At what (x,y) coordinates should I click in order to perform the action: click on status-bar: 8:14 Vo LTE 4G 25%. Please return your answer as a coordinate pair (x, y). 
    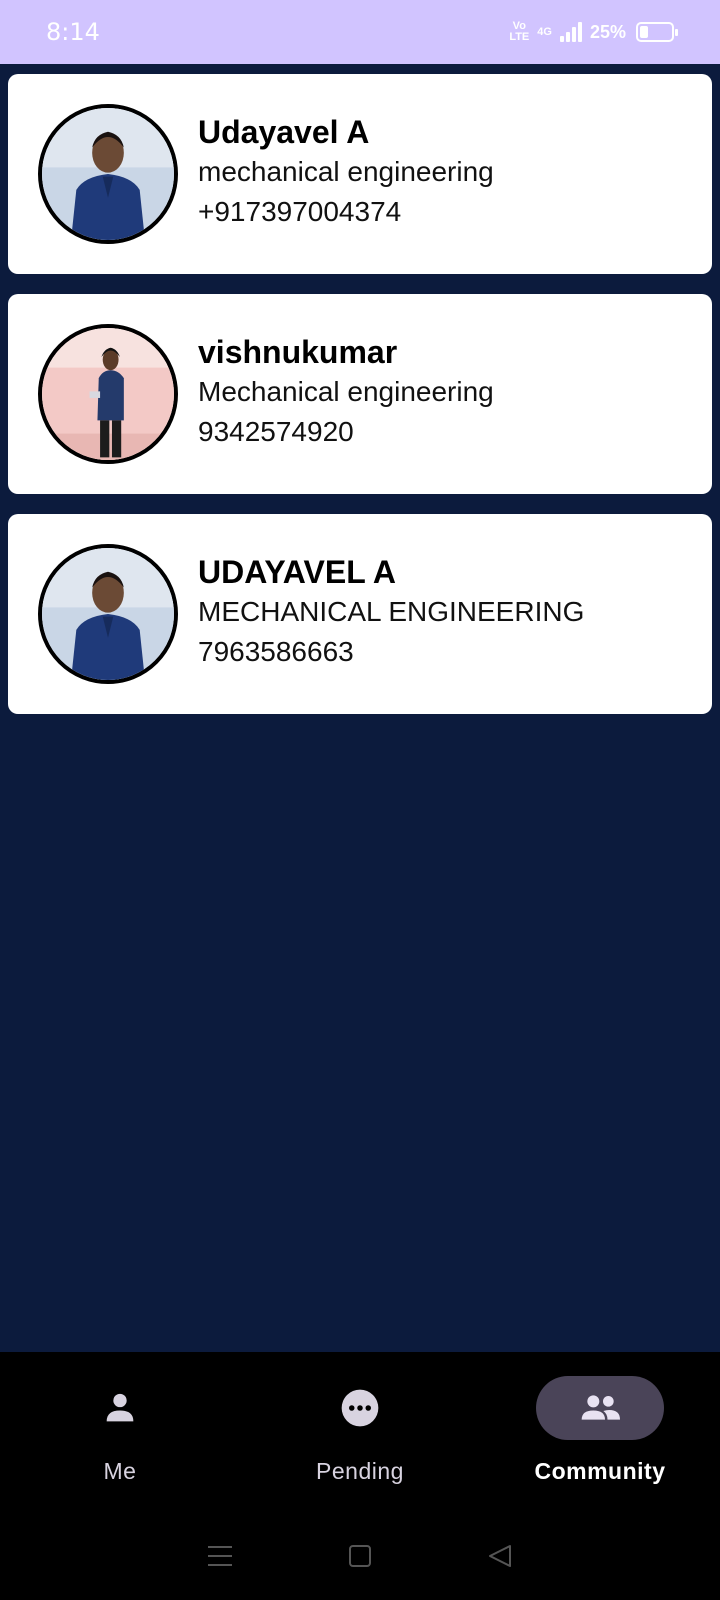
    Looking at the image, I should click on (360, 32).